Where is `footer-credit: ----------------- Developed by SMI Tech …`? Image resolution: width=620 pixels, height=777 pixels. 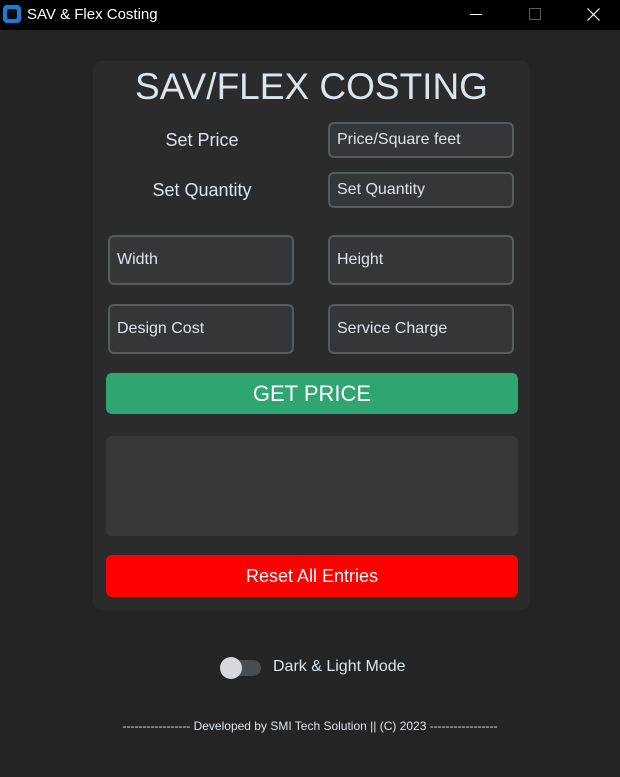 footer-credit: ----------------- Developed by SMI Tech … is located at coordinates (310, 726).